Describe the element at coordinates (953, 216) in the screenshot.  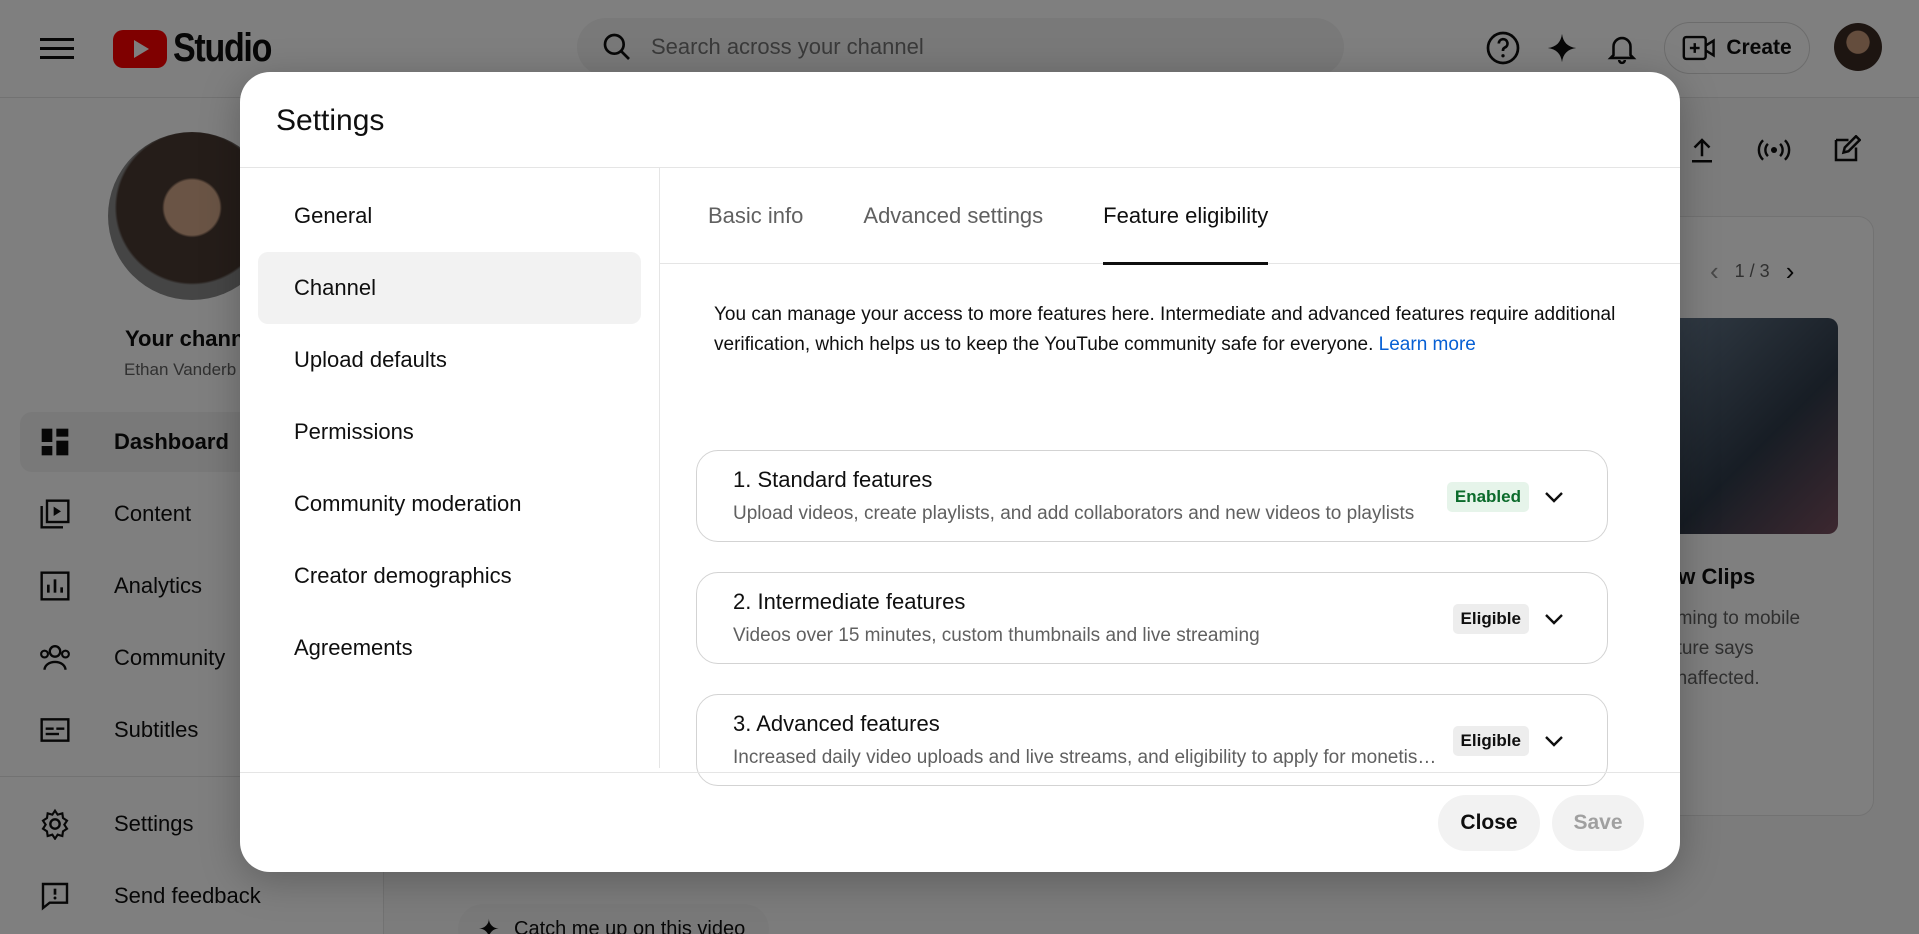
I see `tab-advanced-settings: Advanced settings` at that location.